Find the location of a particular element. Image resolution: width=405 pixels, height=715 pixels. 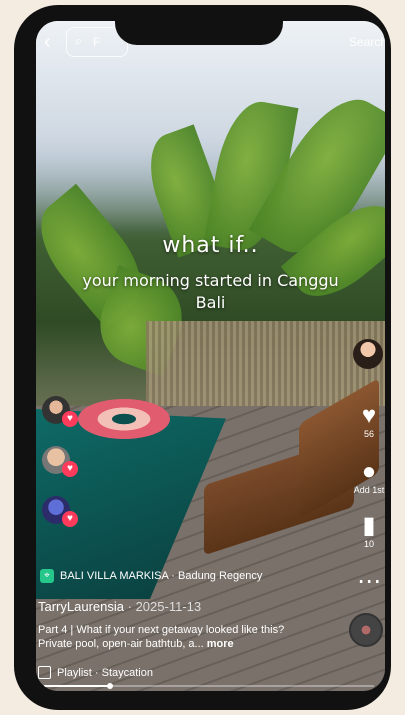

like-button: ♥ 56 is located at coordinates (369, 421).